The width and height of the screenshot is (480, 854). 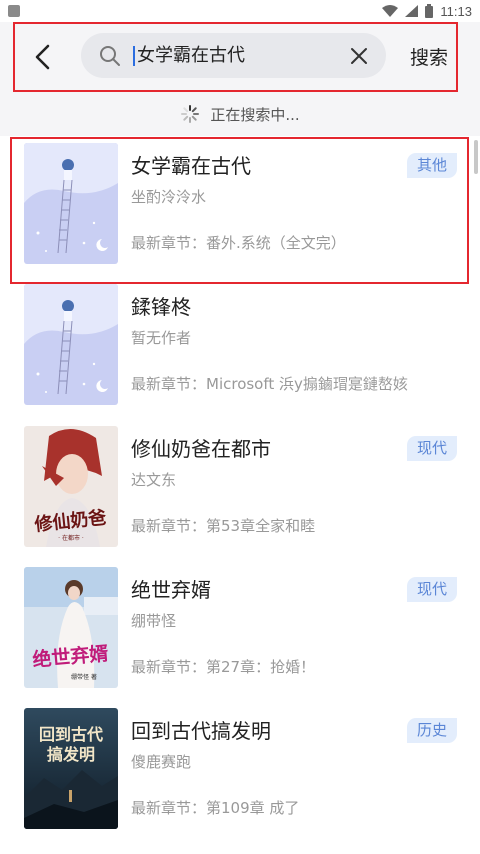 What do you see at coordinates (240, 11) in the screenshot?
I see `status-bar: 11:13` at bounding box center [240, 11].